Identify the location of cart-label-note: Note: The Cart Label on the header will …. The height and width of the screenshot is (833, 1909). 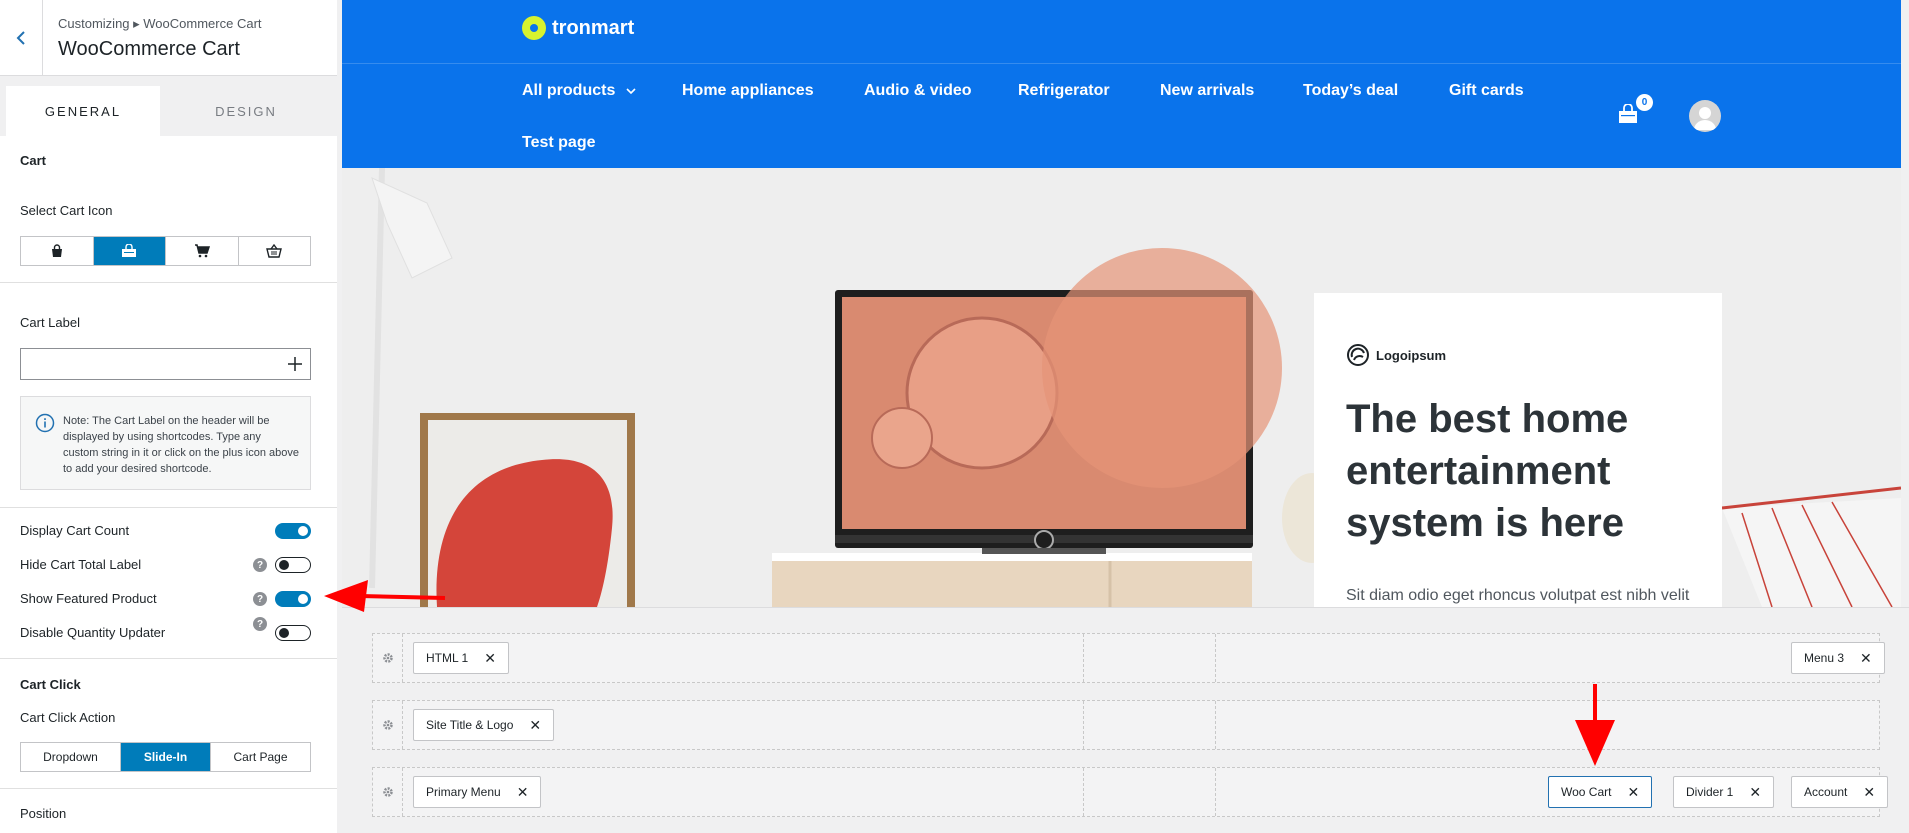
(165, 443).